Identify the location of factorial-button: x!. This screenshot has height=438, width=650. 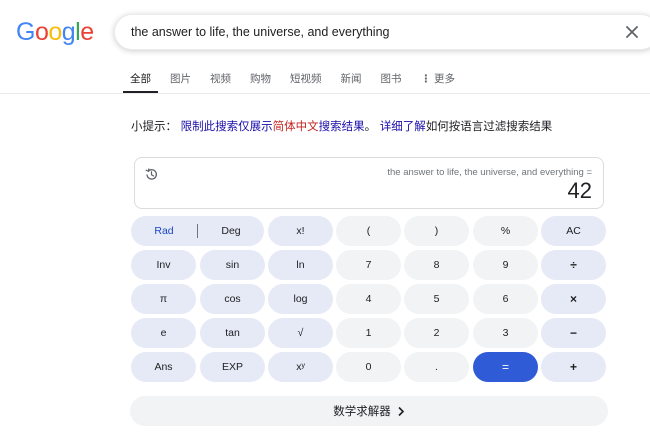
(300, 231).